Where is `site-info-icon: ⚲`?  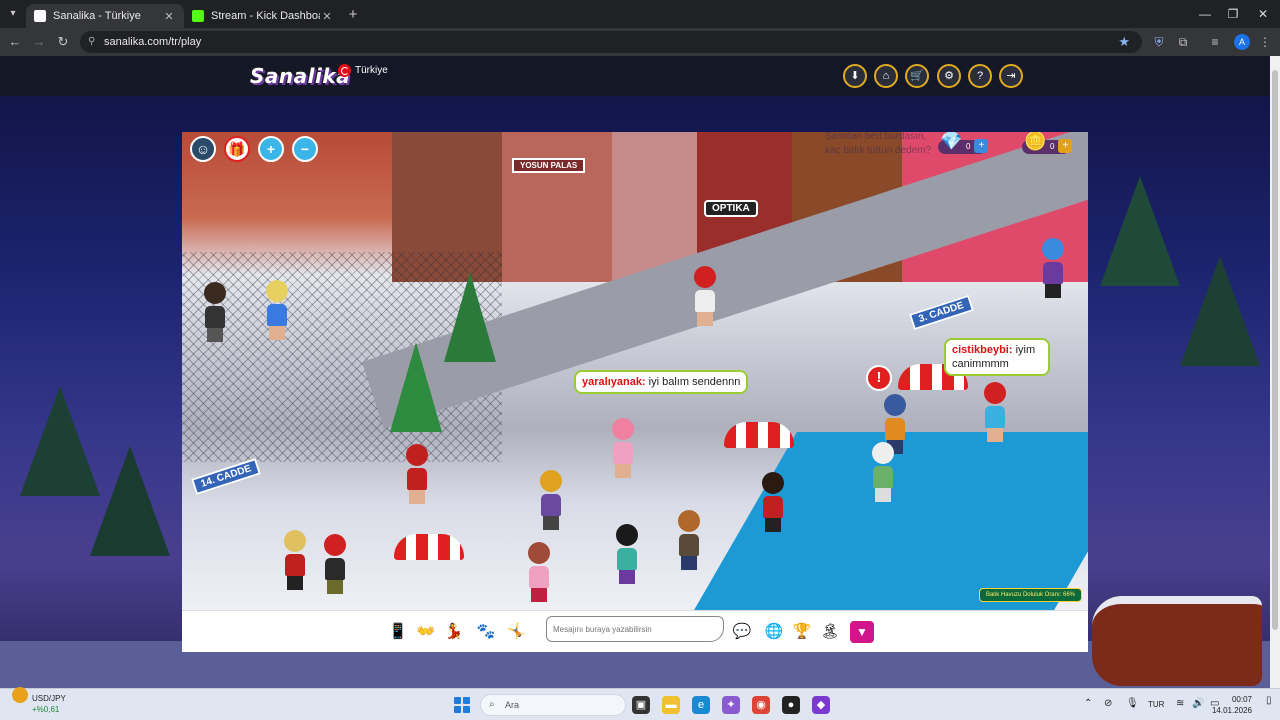 site-info-icon: ⚲ is located at coordinates (91, 42).